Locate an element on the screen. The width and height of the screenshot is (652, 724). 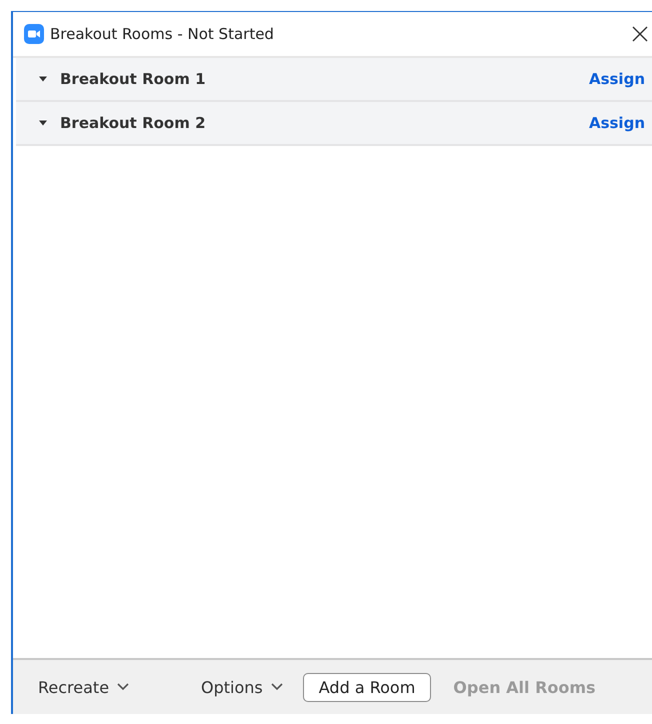
add-room-button: Add a Room is located at coordinates (367, 687).